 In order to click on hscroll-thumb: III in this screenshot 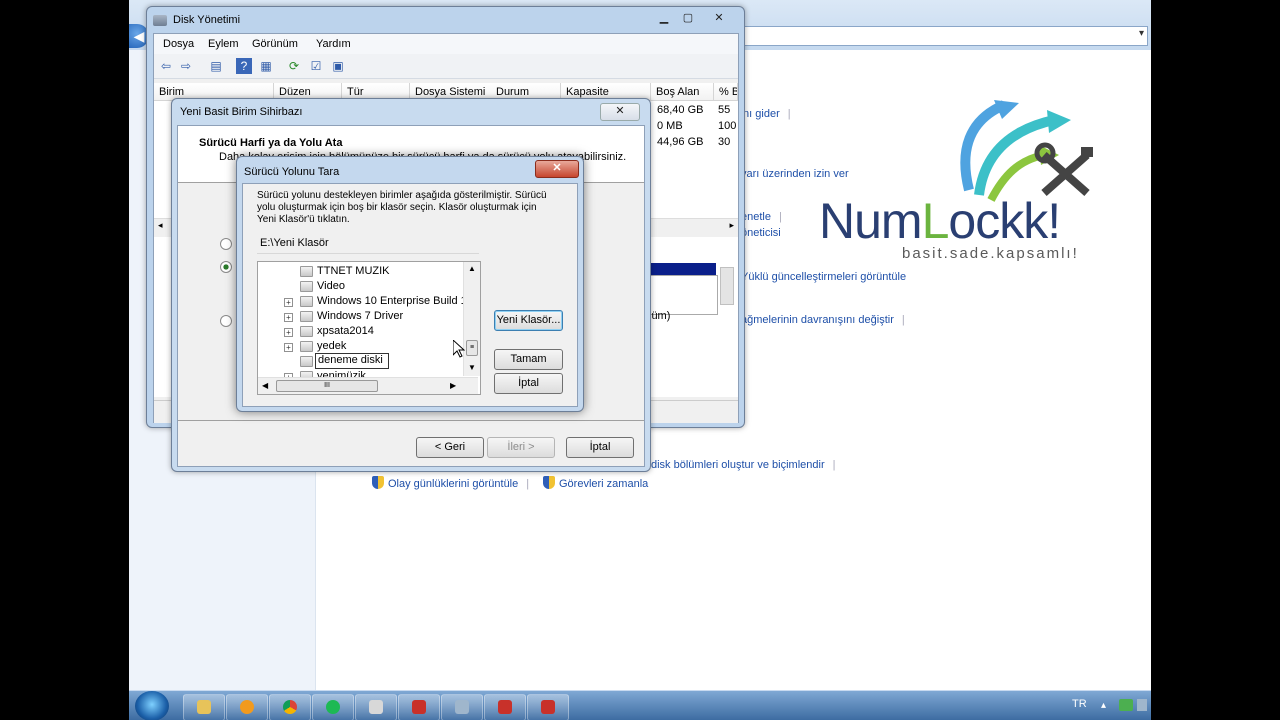, I will do `click(327, 386)`.